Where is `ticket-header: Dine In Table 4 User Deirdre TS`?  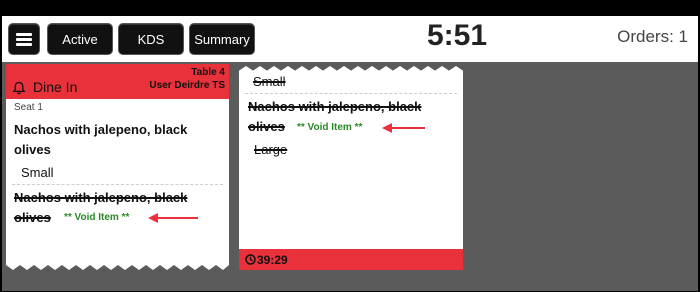 ticket-header: Dine In Table 4 User Deirdre TS is located at coordinates (117, 81).